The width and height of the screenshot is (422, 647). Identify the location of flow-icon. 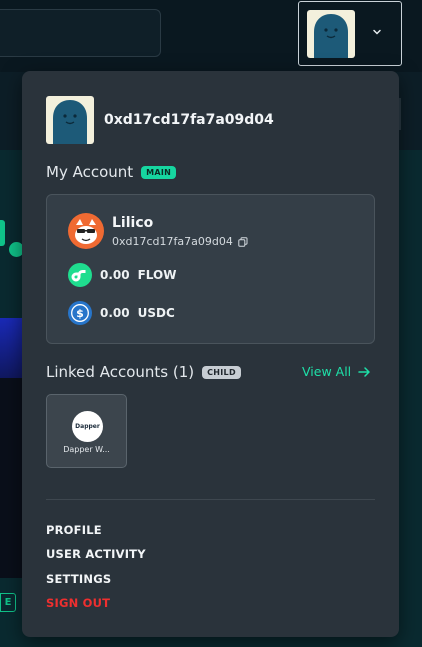
(80, 275).